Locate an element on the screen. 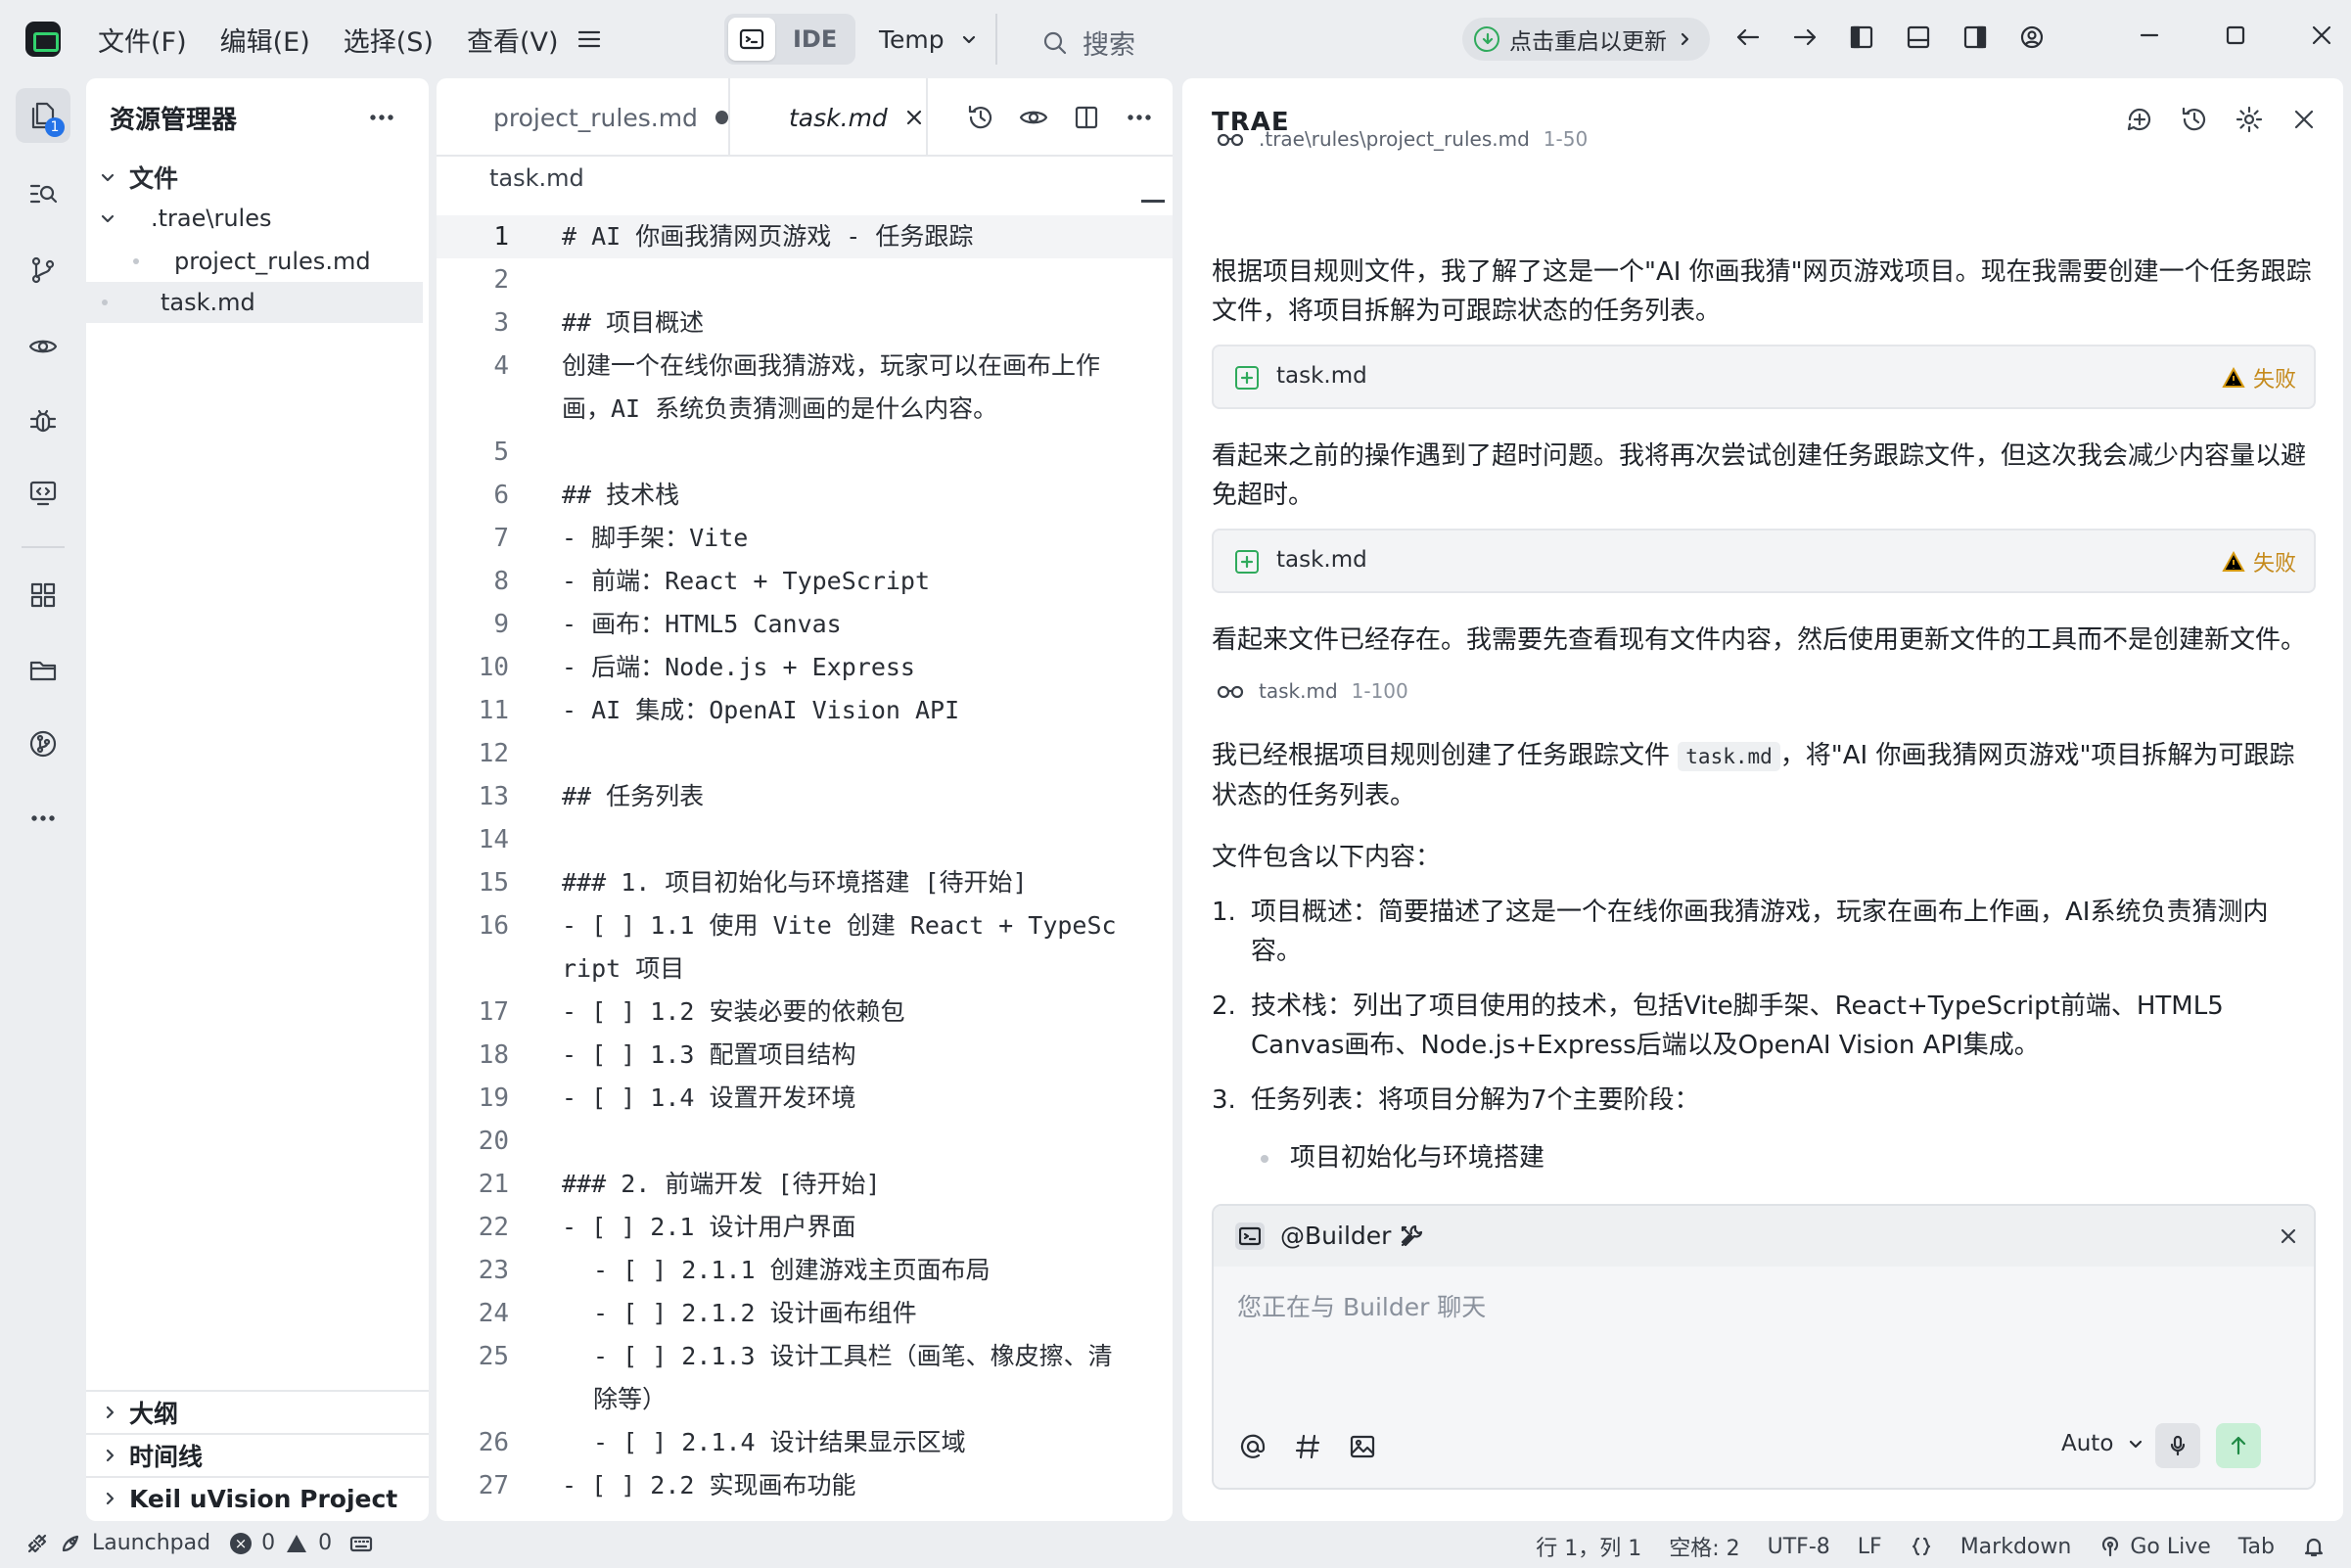 The width and height of the screenshot is (2351, 1568). remote-connection-icon is located at coordinates (37, 1543).